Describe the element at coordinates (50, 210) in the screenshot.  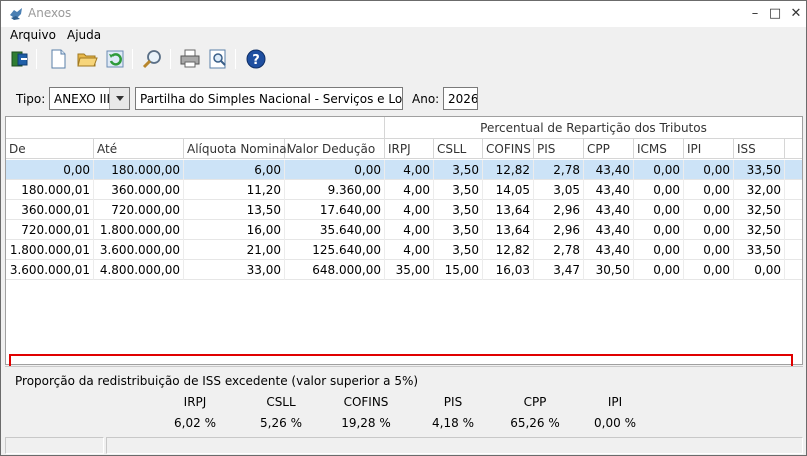
I see `cell-de: 360.000,01` at that location.